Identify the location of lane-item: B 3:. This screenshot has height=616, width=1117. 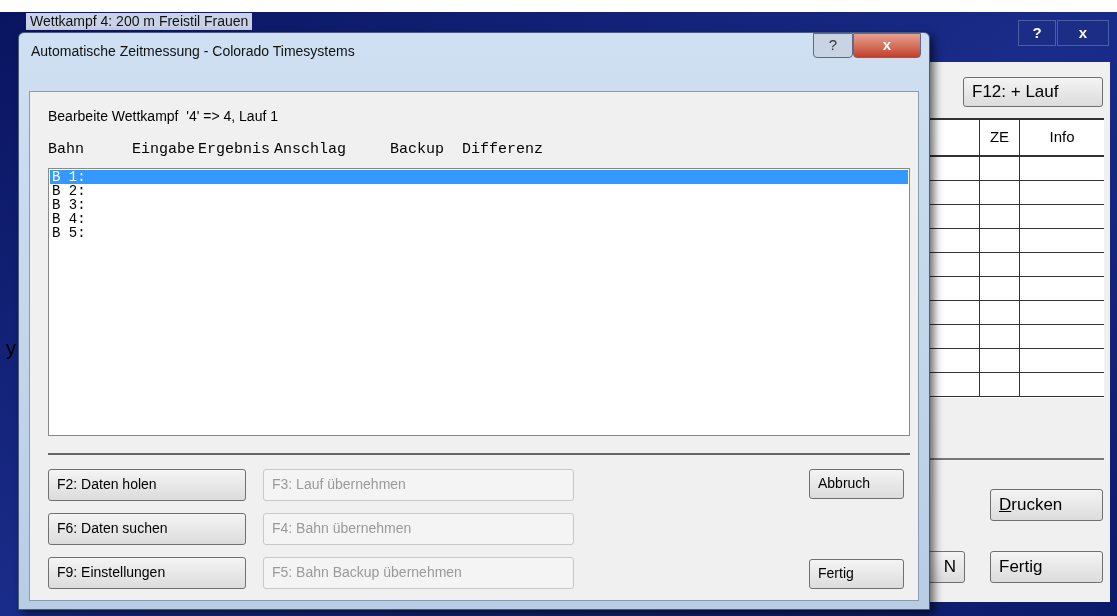
(479, 204).